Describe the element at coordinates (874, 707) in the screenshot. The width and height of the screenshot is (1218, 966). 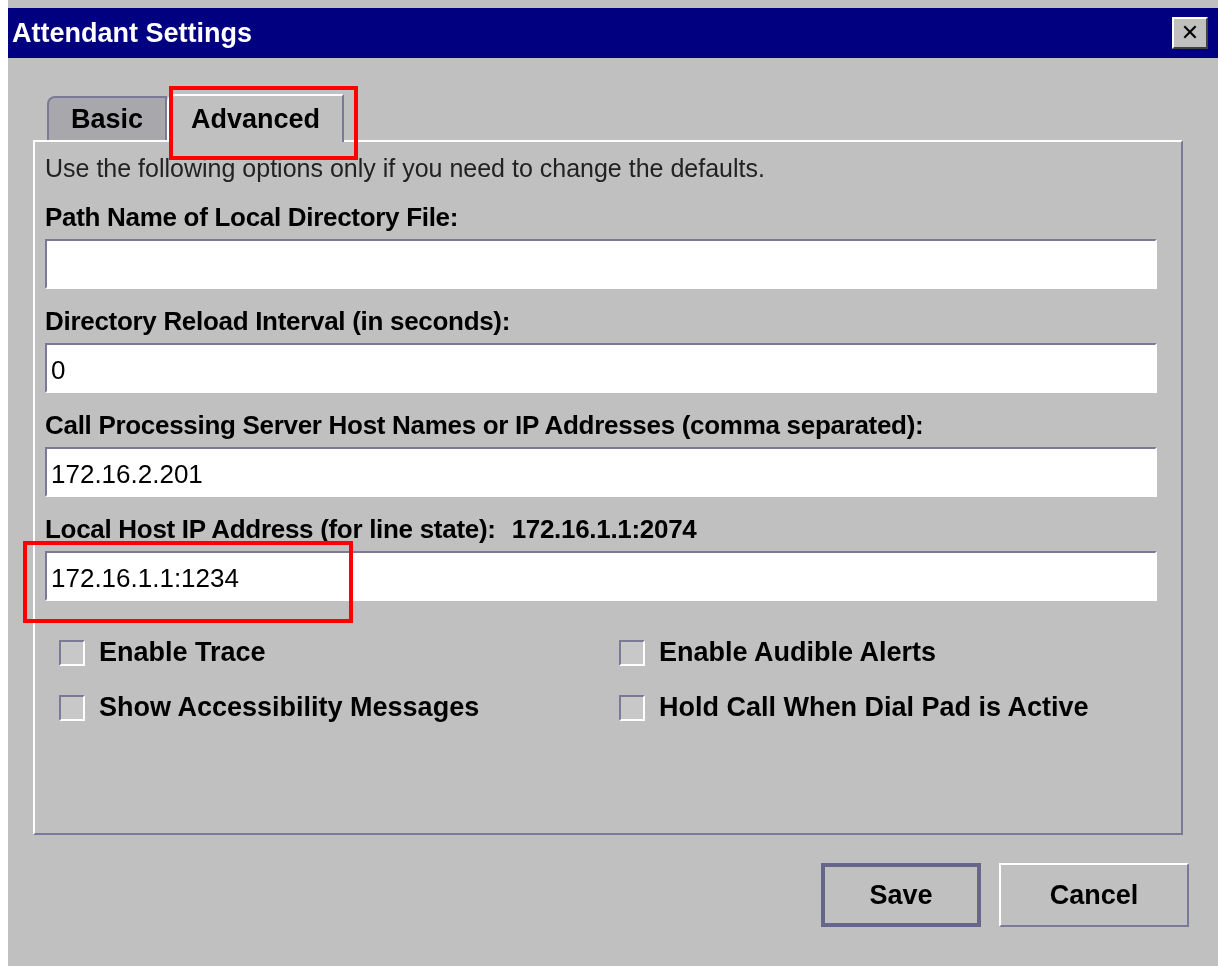
I see `checkbox-label: Hold Call When Dial Pad is Active` at that location.